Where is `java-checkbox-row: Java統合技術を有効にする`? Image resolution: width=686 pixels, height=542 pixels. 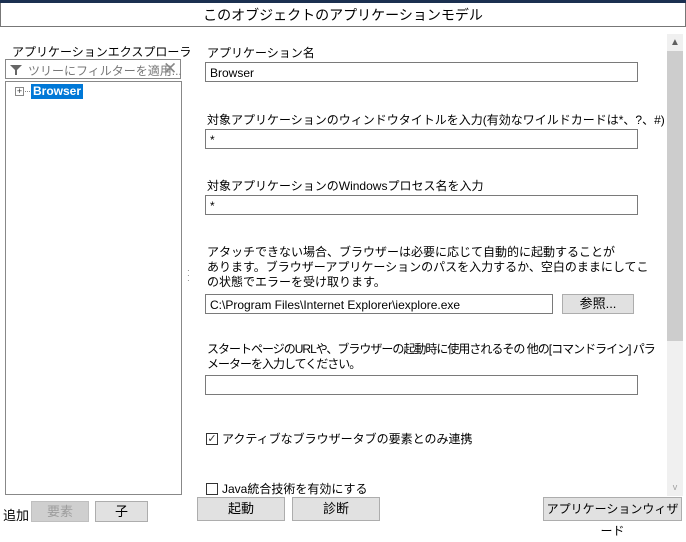 java-checkbox-row: Java統合技術を有効にする is located at coordinates (286, 488).